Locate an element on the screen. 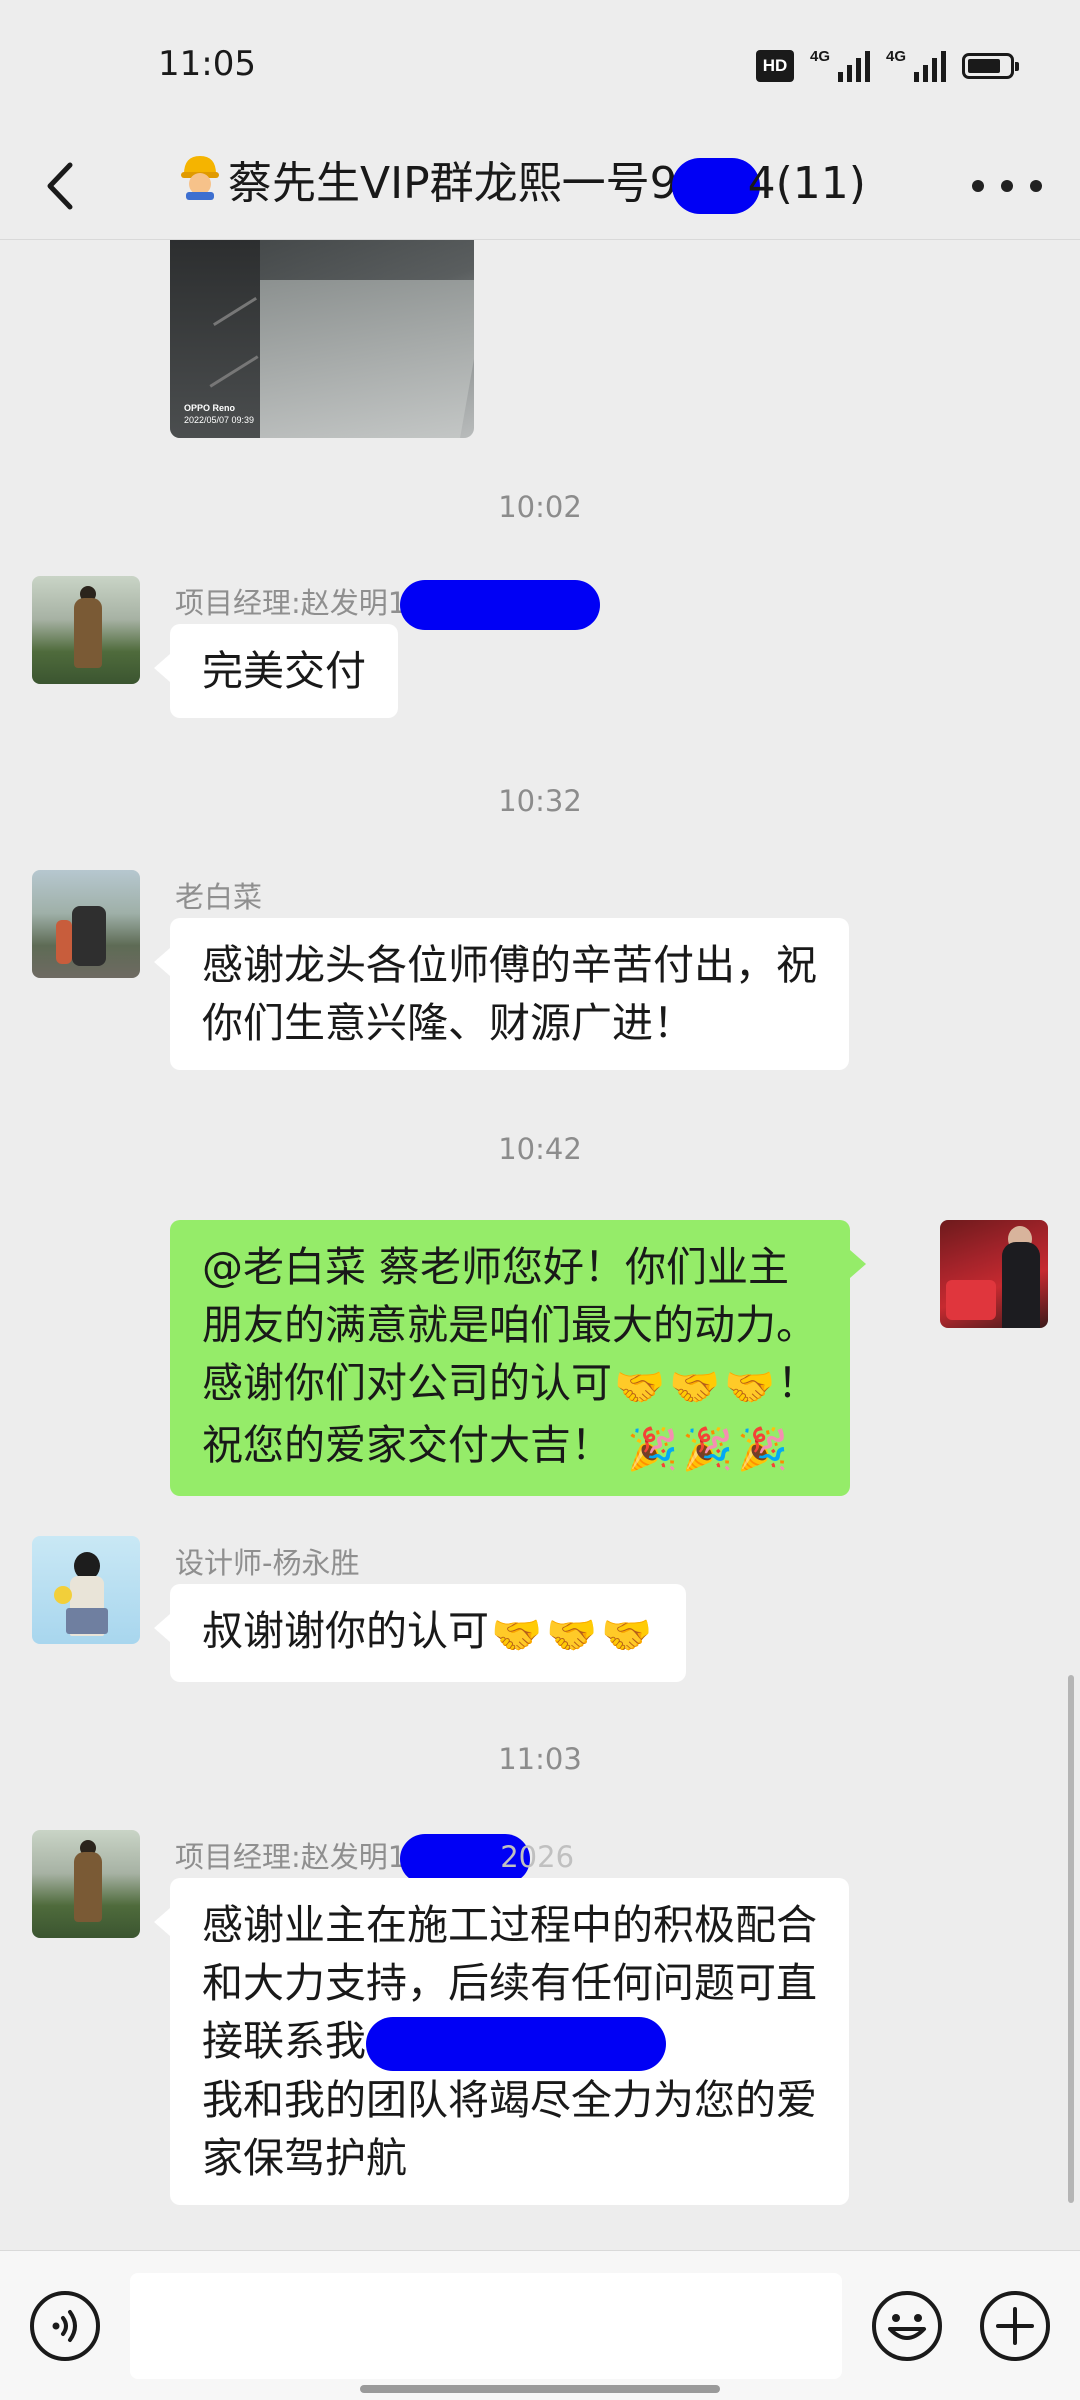  more-functions-button is located at coordinates (1015, 2326).